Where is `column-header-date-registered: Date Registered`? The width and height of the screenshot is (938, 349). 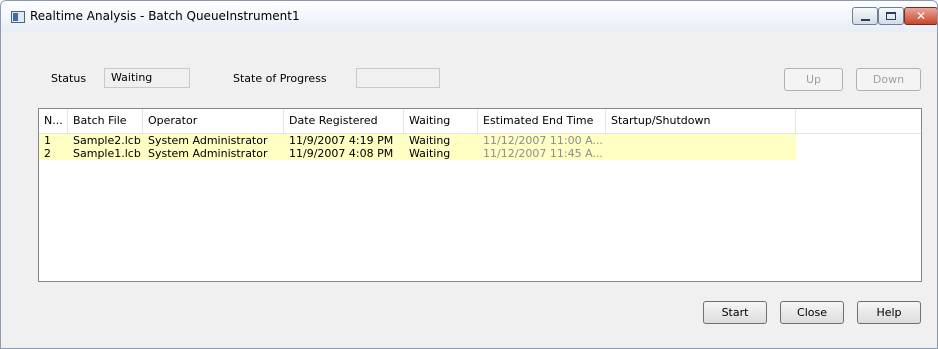 column-header-date-registered: Date Registered is located at coordinates (344, 121).